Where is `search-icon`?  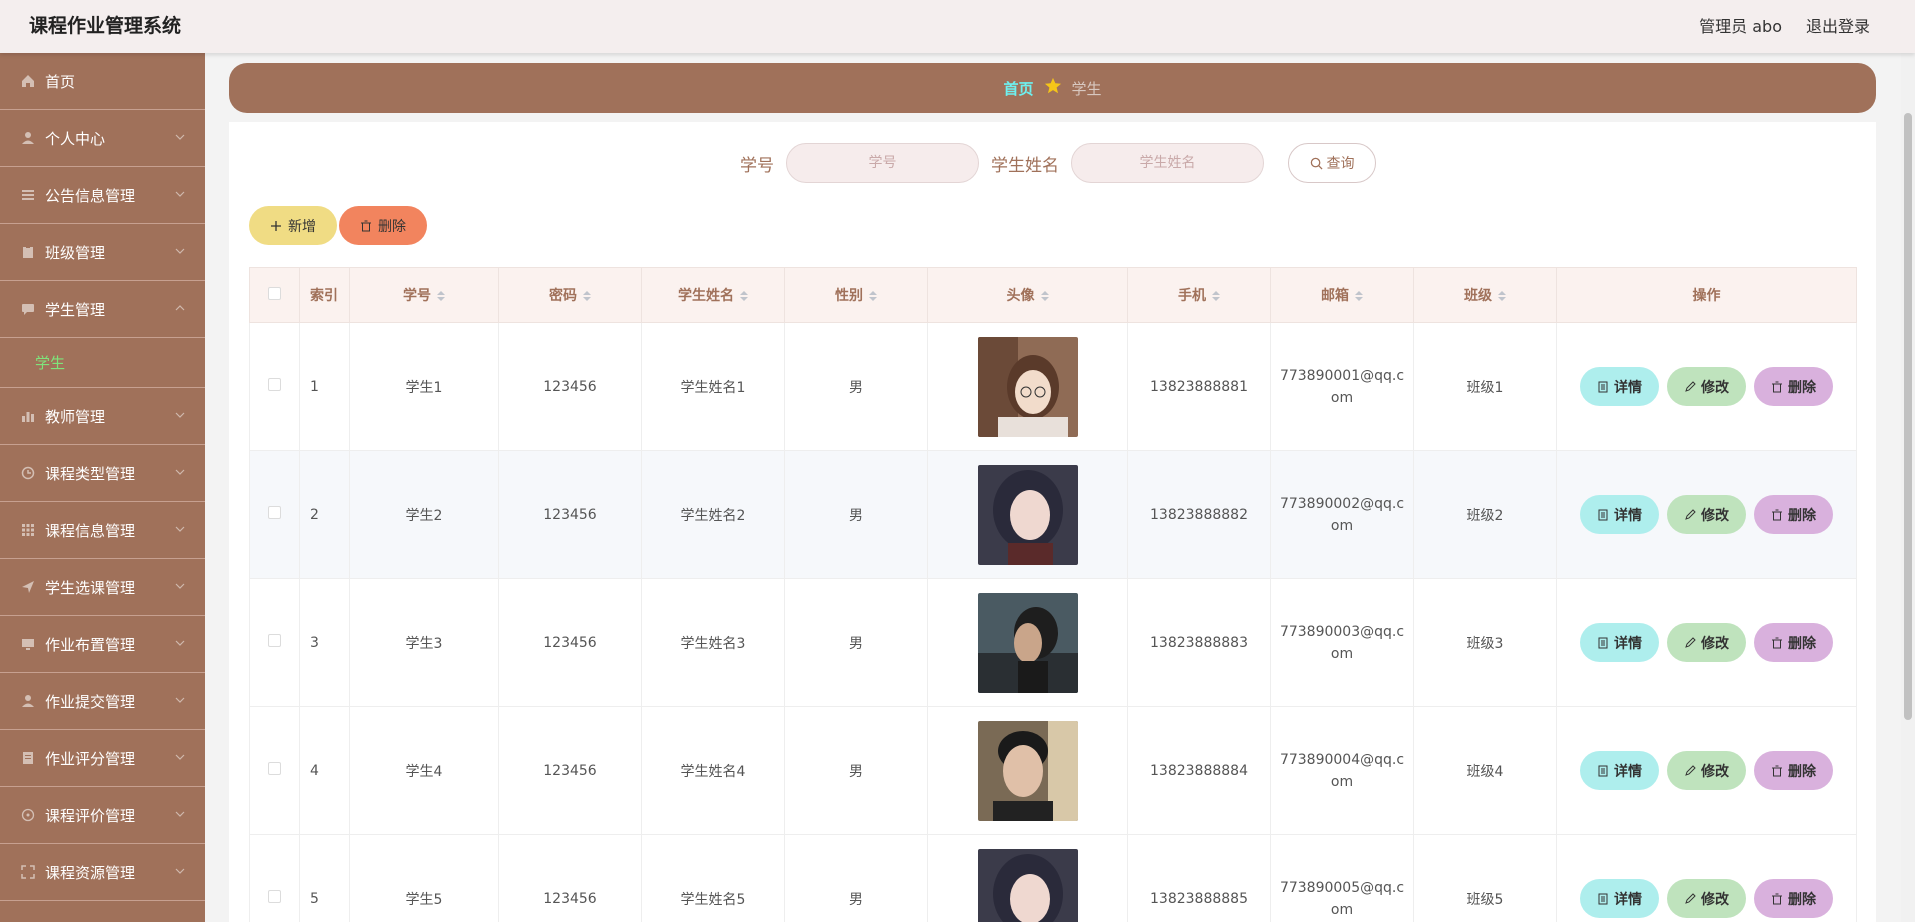 search-icon is located at coordinates (1316, 163).